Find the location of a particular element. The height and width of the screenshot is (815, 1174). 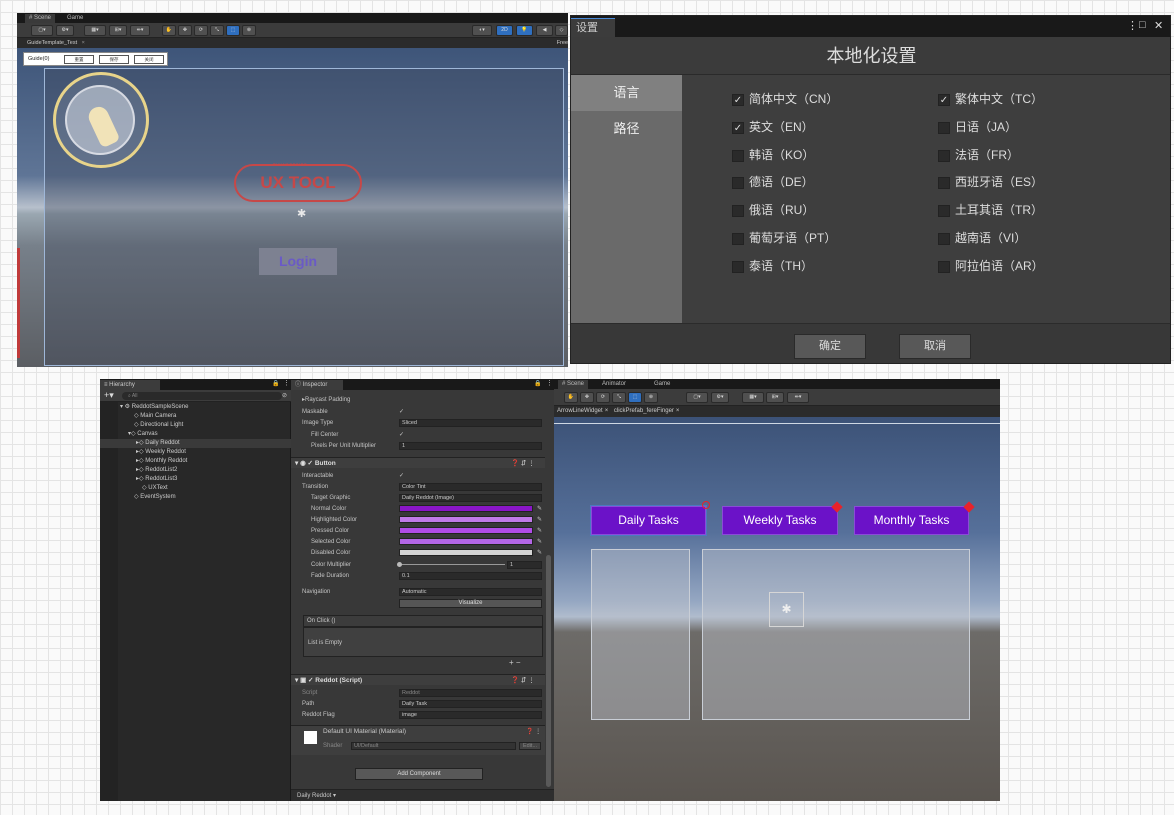

normal-color-swatch is located at coordinates (466, 508).